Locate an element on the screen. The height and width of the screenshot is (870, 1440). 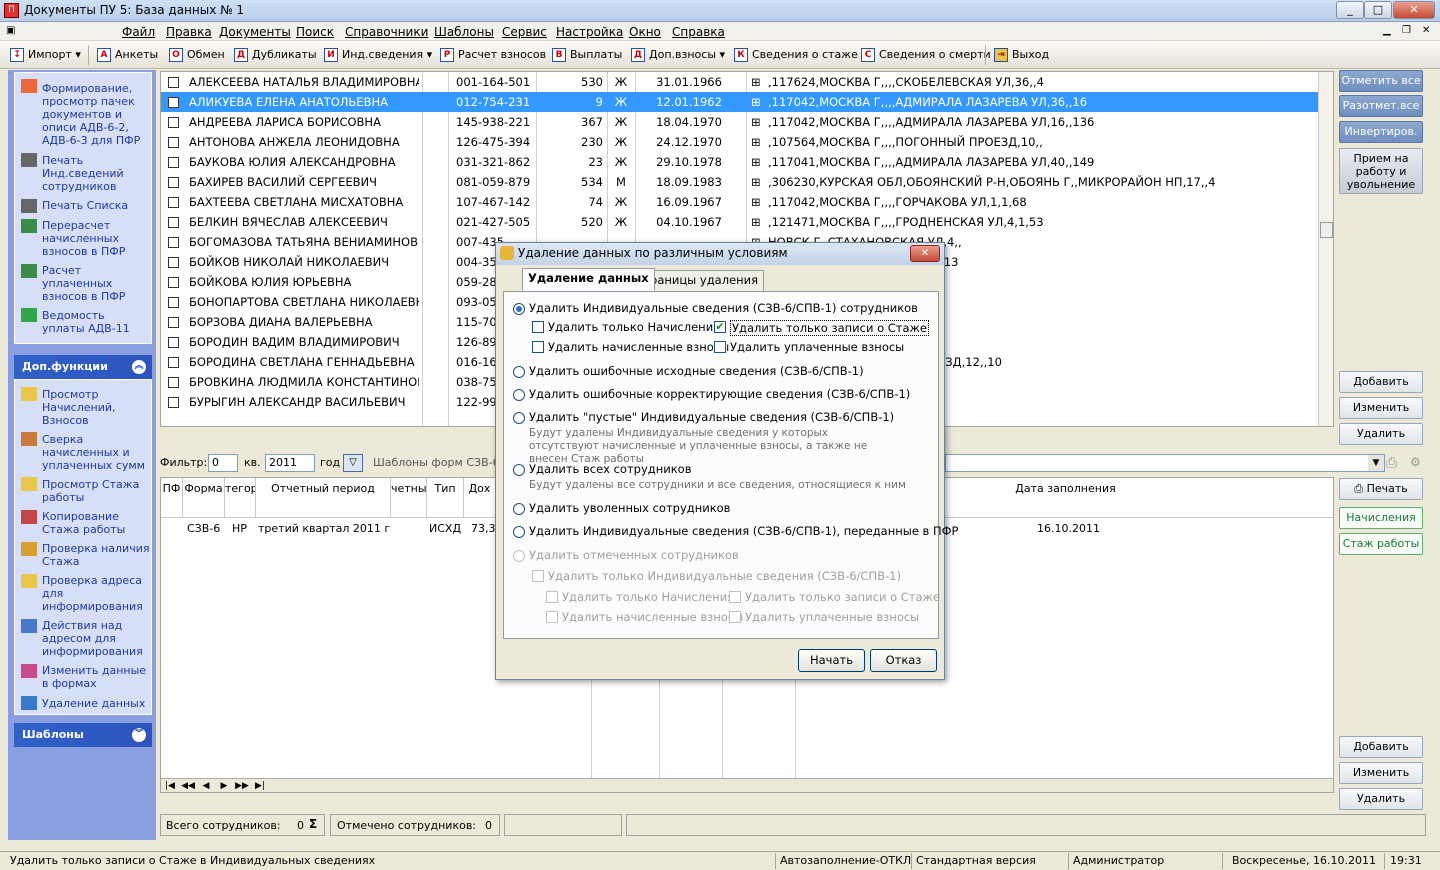
dop-item-view-experience: Просмотр Стажа работы is located at coordinates (96, 491).